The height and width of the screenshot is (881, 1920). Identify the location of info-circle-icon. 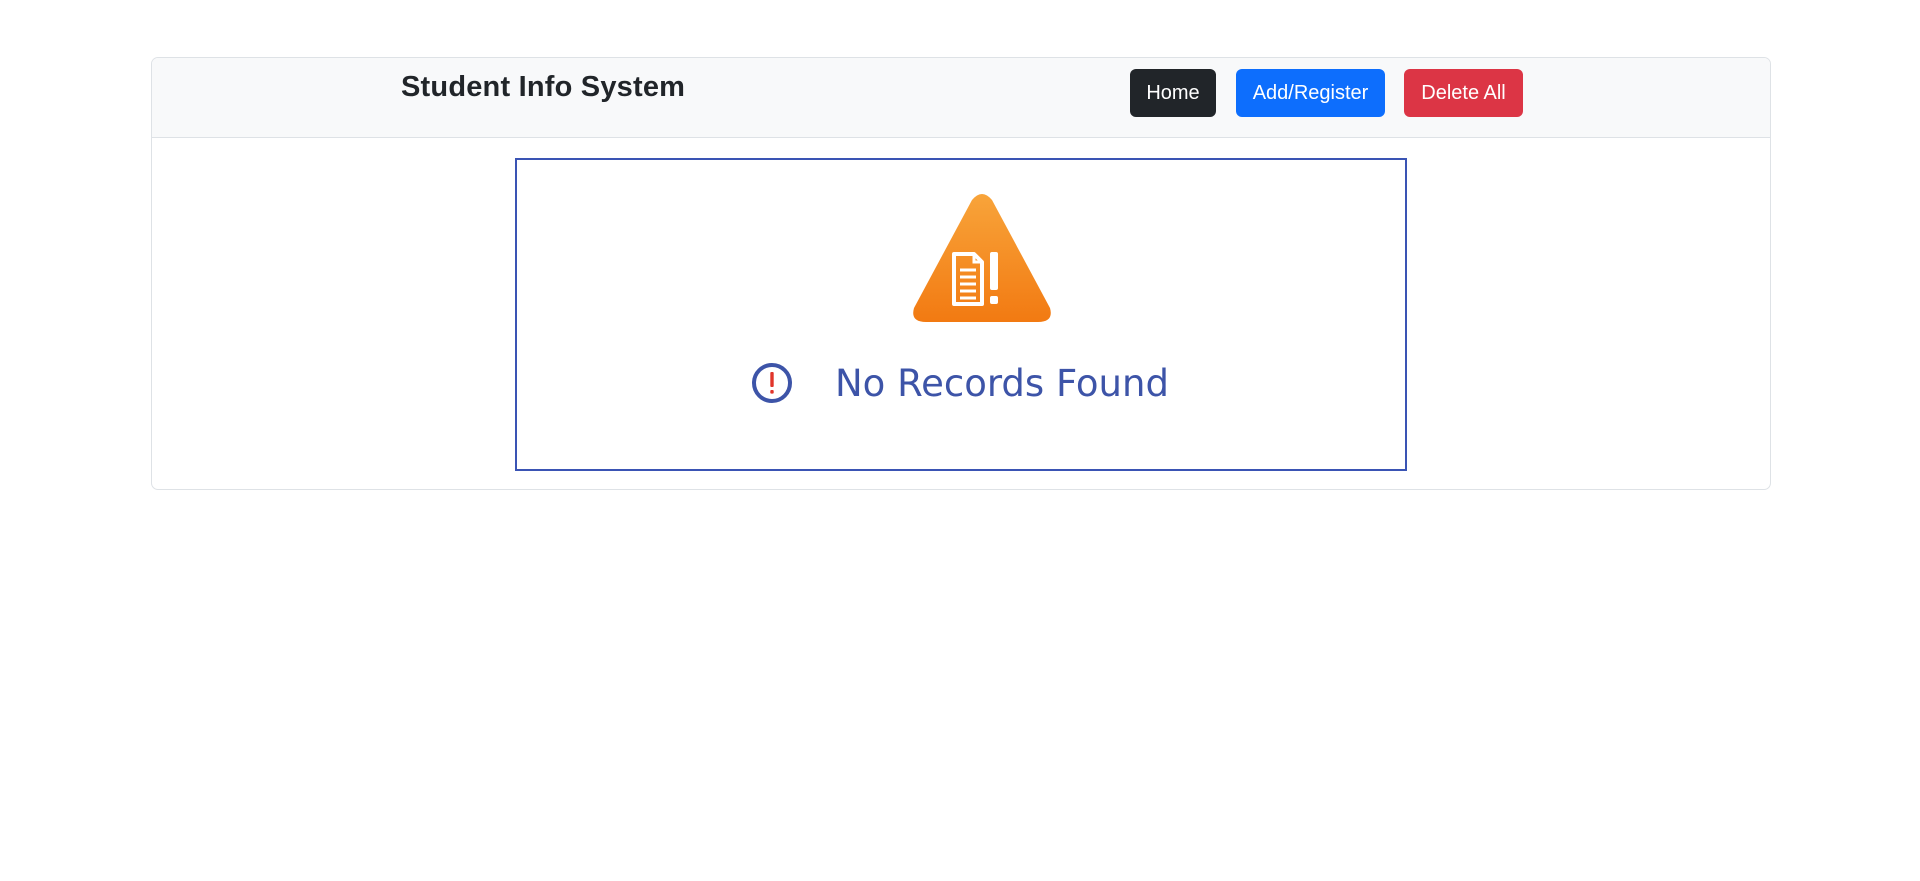
(772, 383).